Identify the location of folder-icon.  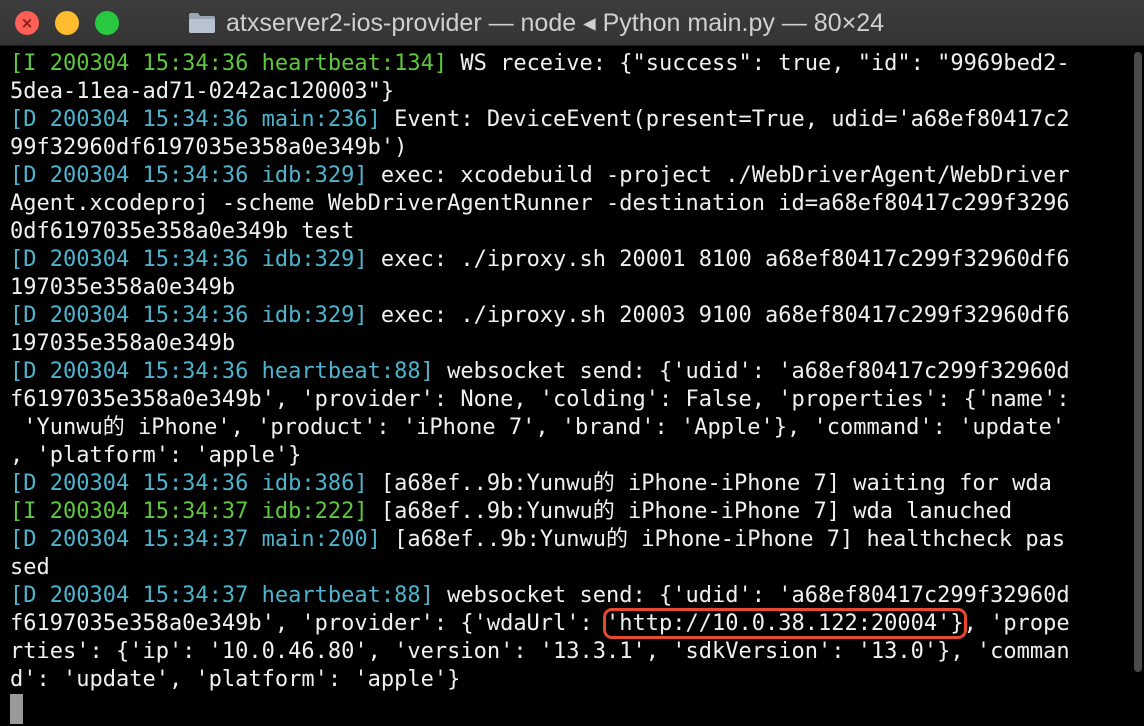
(202, 23).